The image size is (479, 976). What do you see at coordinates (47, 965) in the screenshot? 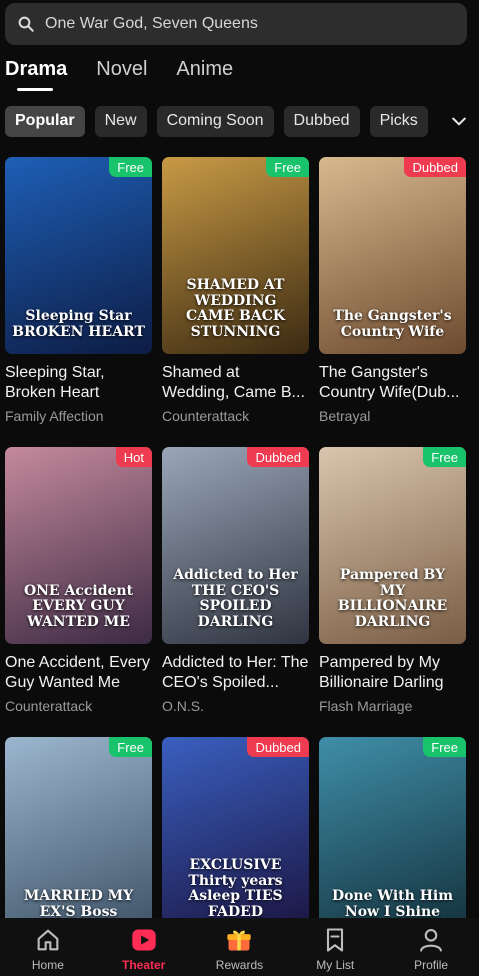
I see `nav-label-home: Home` at bounding box center [47, 965].